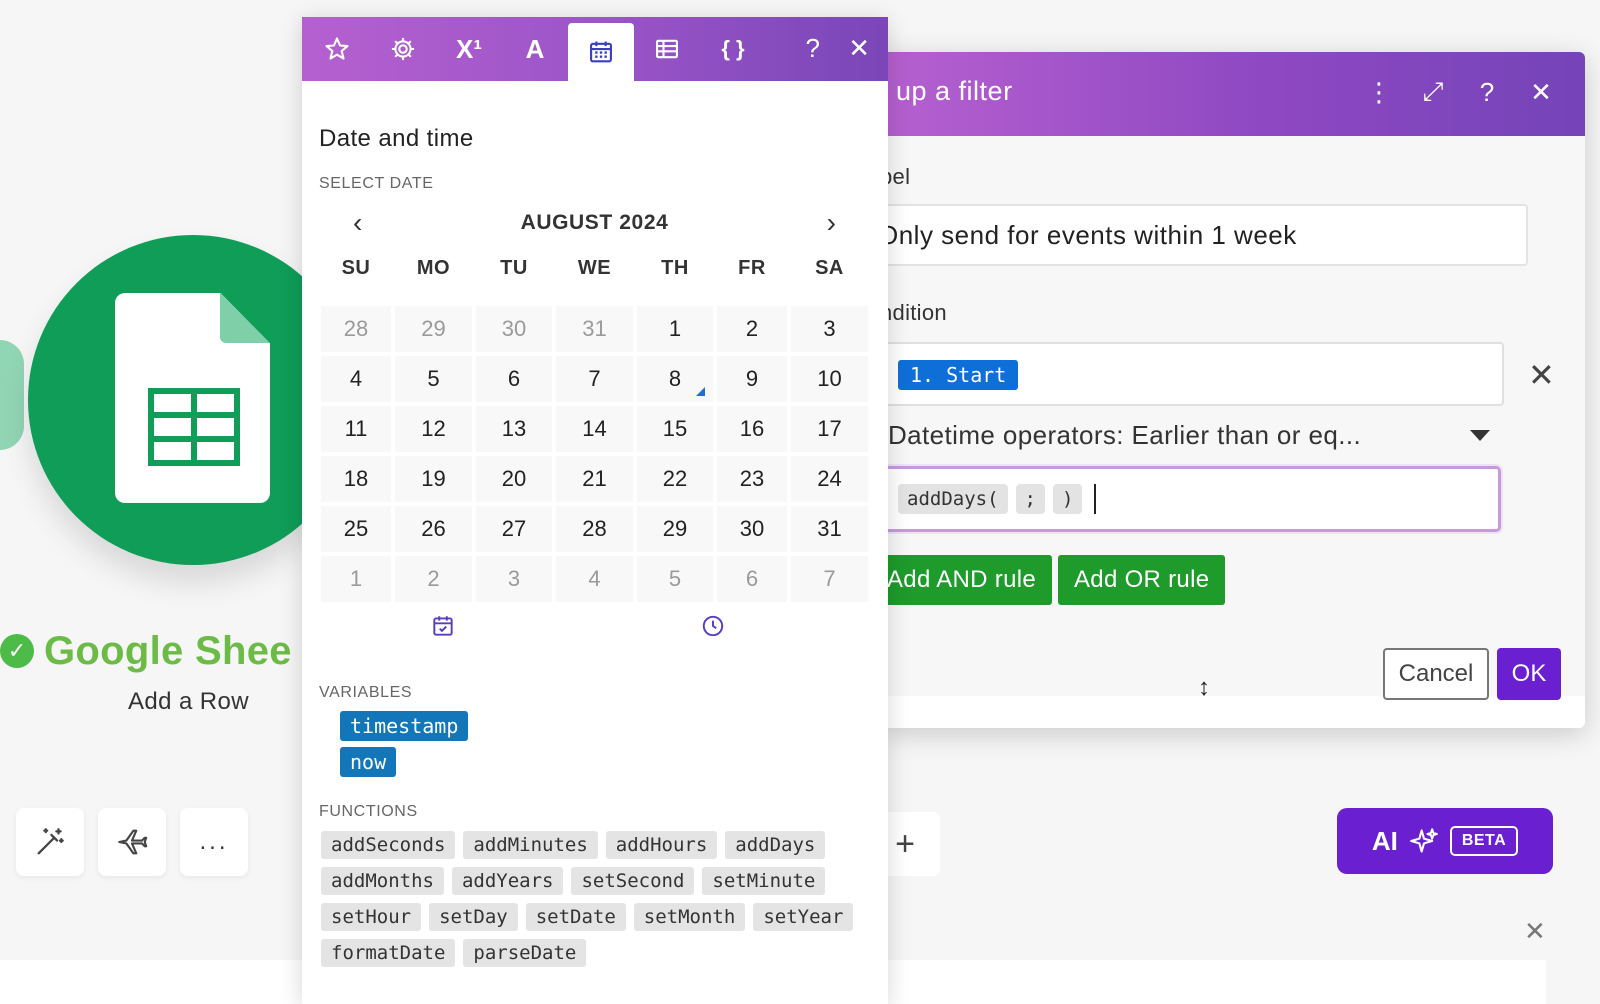 The width and height of the screenshot is (1600, 1004). I want to click on add-and-rule-button: Add AND rule, so click(966, 580).